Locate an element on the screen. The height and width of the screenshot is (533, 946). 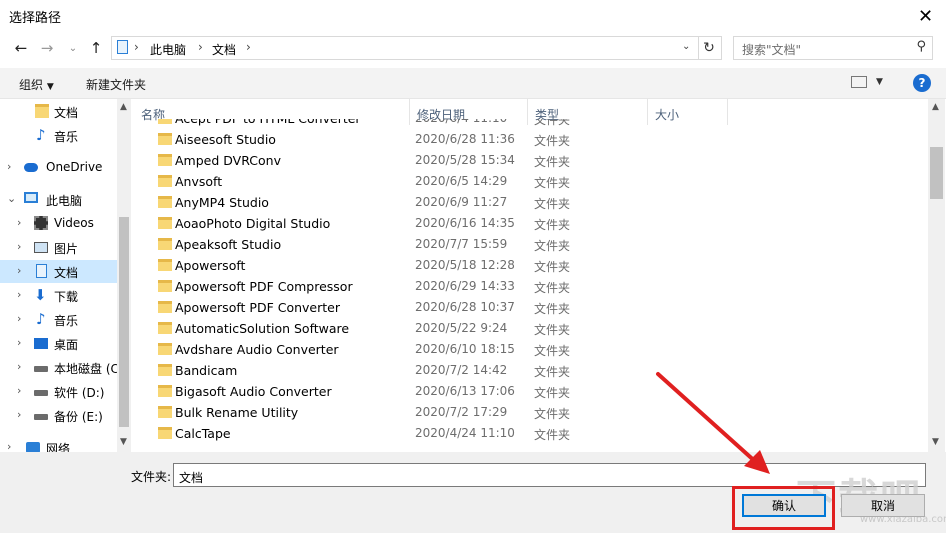
file-row: Anvsoft 2020/6/5 14:29 文件夹 is located at coordinates (530, 181).